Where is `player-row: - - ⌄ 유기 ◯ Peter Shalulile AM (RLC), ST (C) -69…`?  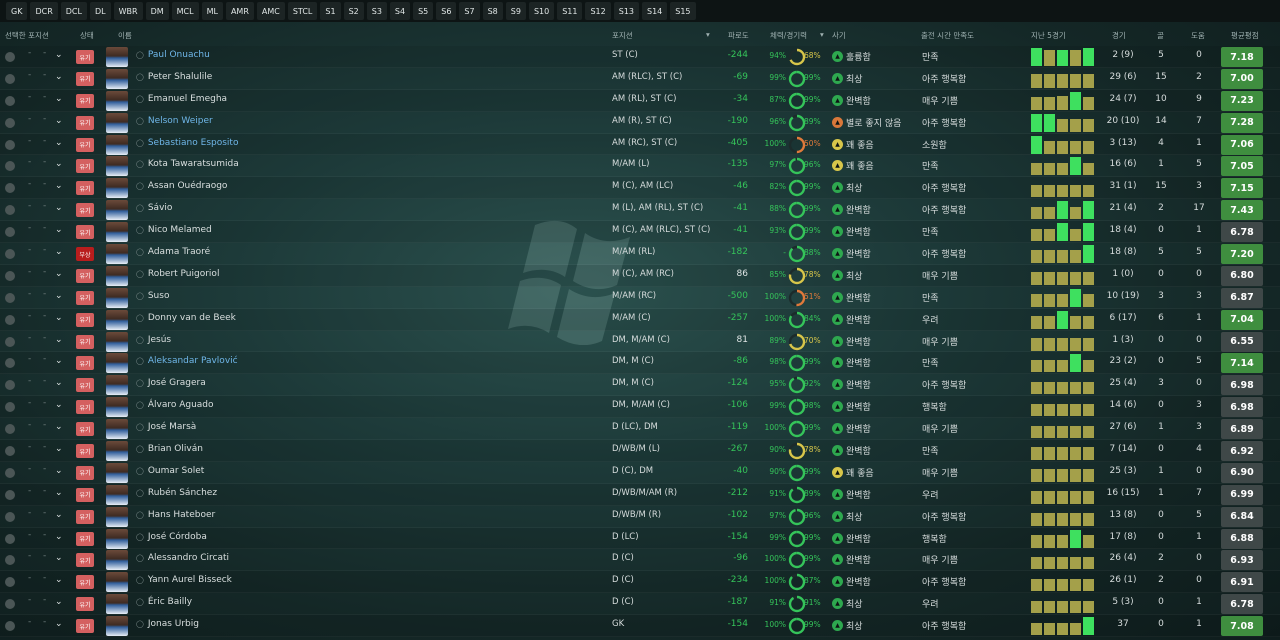
player-row: - - ⌄ 유기 ◯ Peter Shalulile AM (RLC), ST (C) -69… is located at coordinates (640, 79).